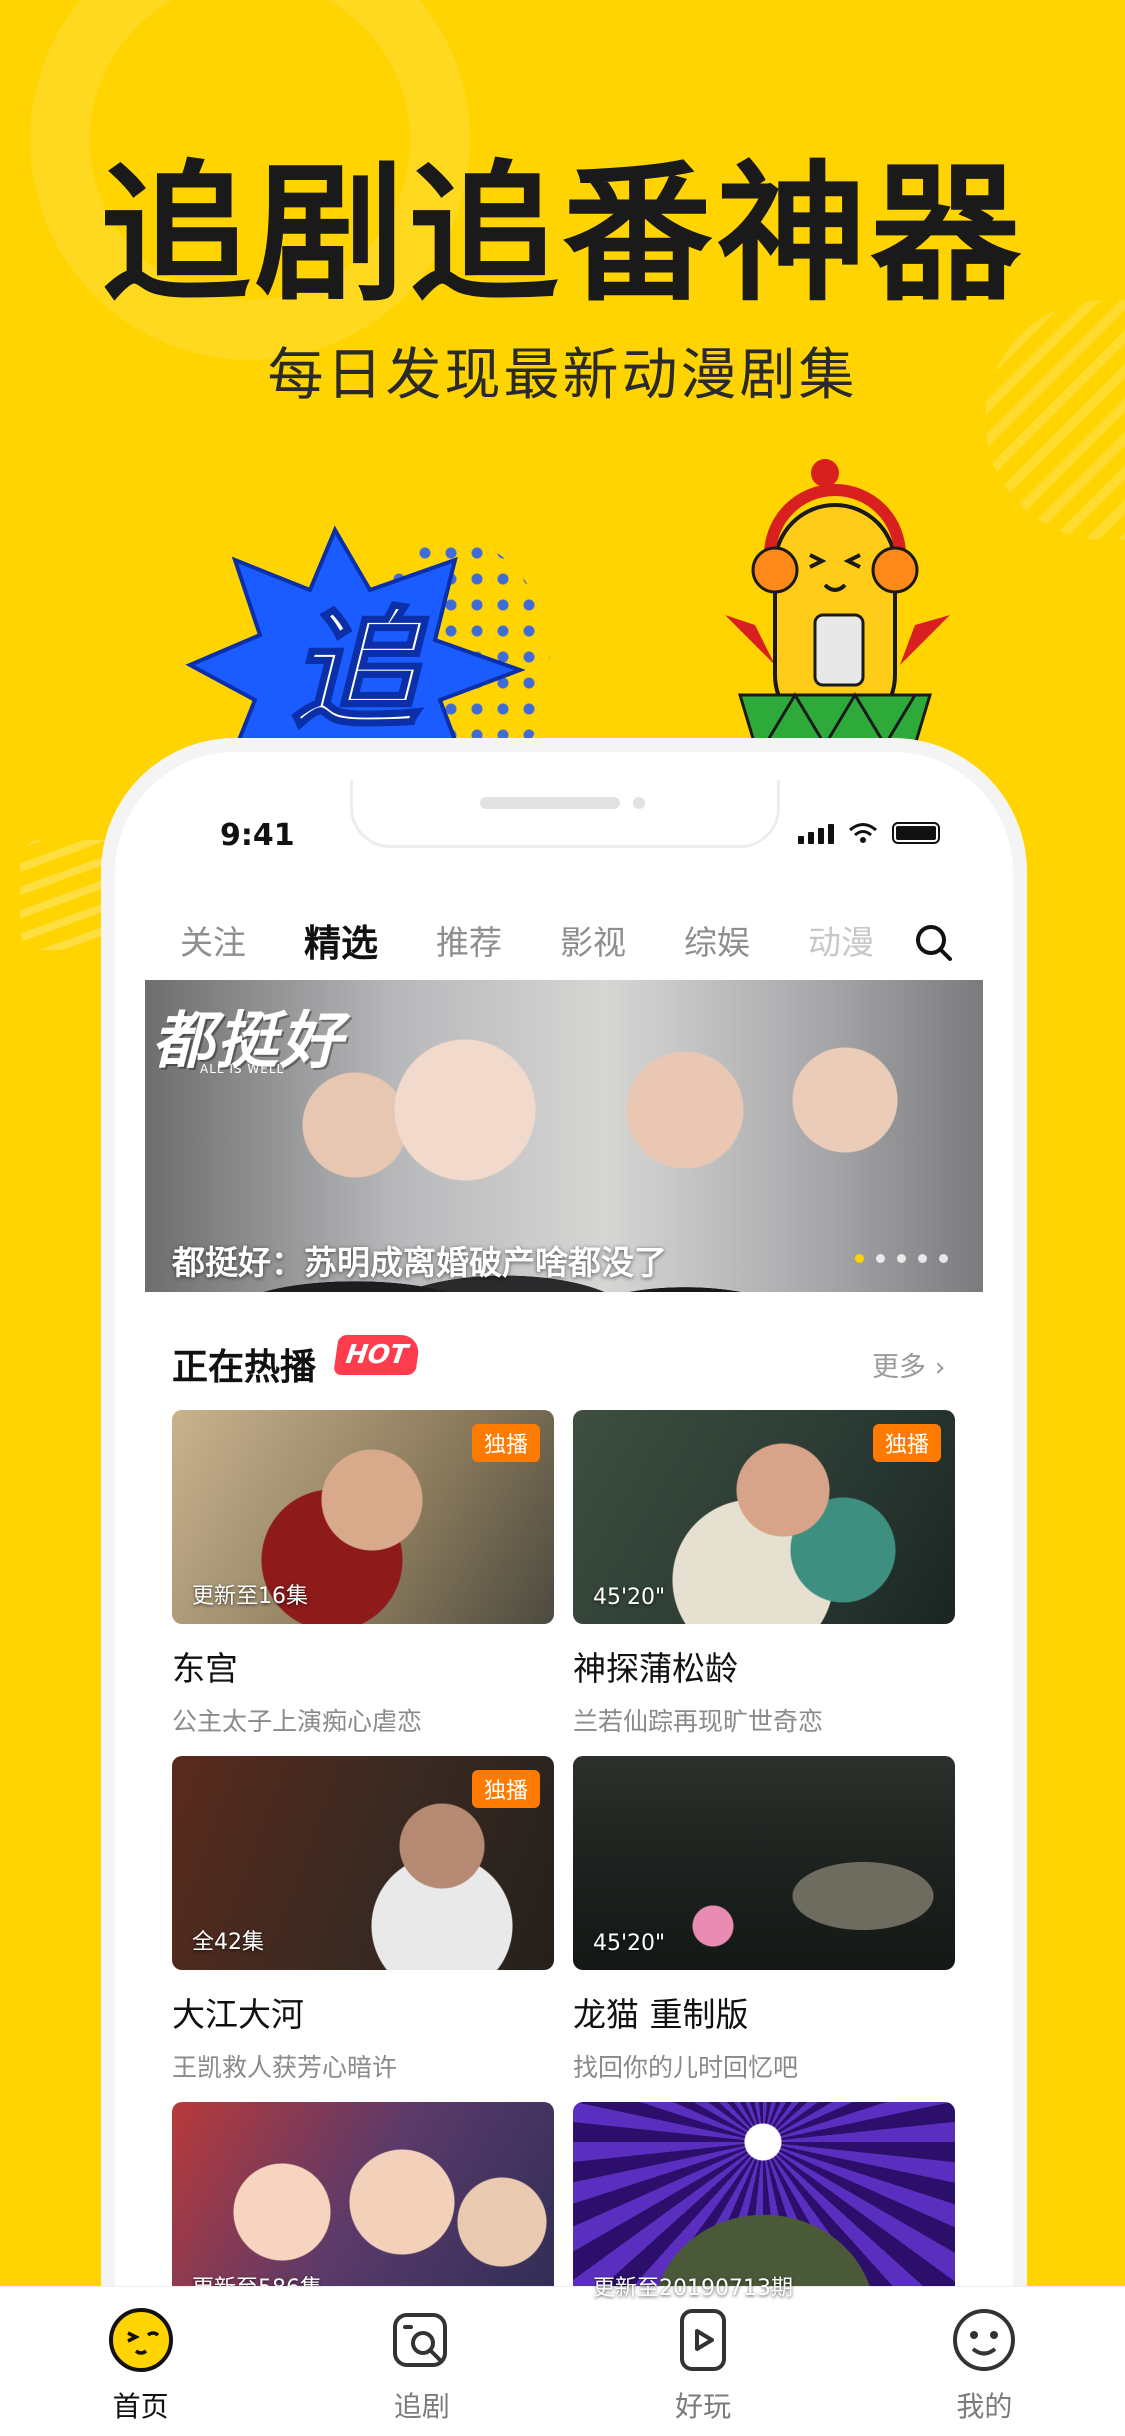  Describe the element at coordinates (297, 1721) in the screenshot. I see `show-description: 公主太子上演痴心虐恋` at that location.